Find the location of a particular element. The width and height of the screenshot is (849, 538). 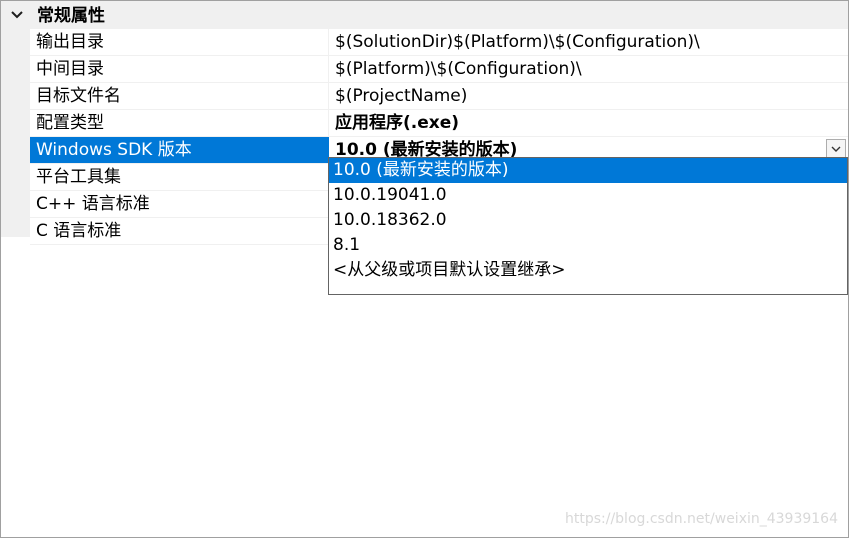

property-row-intermediate-dir: 中间目录 $(Platform)\$(Configuration)\ is located at coordinates (439, 69).